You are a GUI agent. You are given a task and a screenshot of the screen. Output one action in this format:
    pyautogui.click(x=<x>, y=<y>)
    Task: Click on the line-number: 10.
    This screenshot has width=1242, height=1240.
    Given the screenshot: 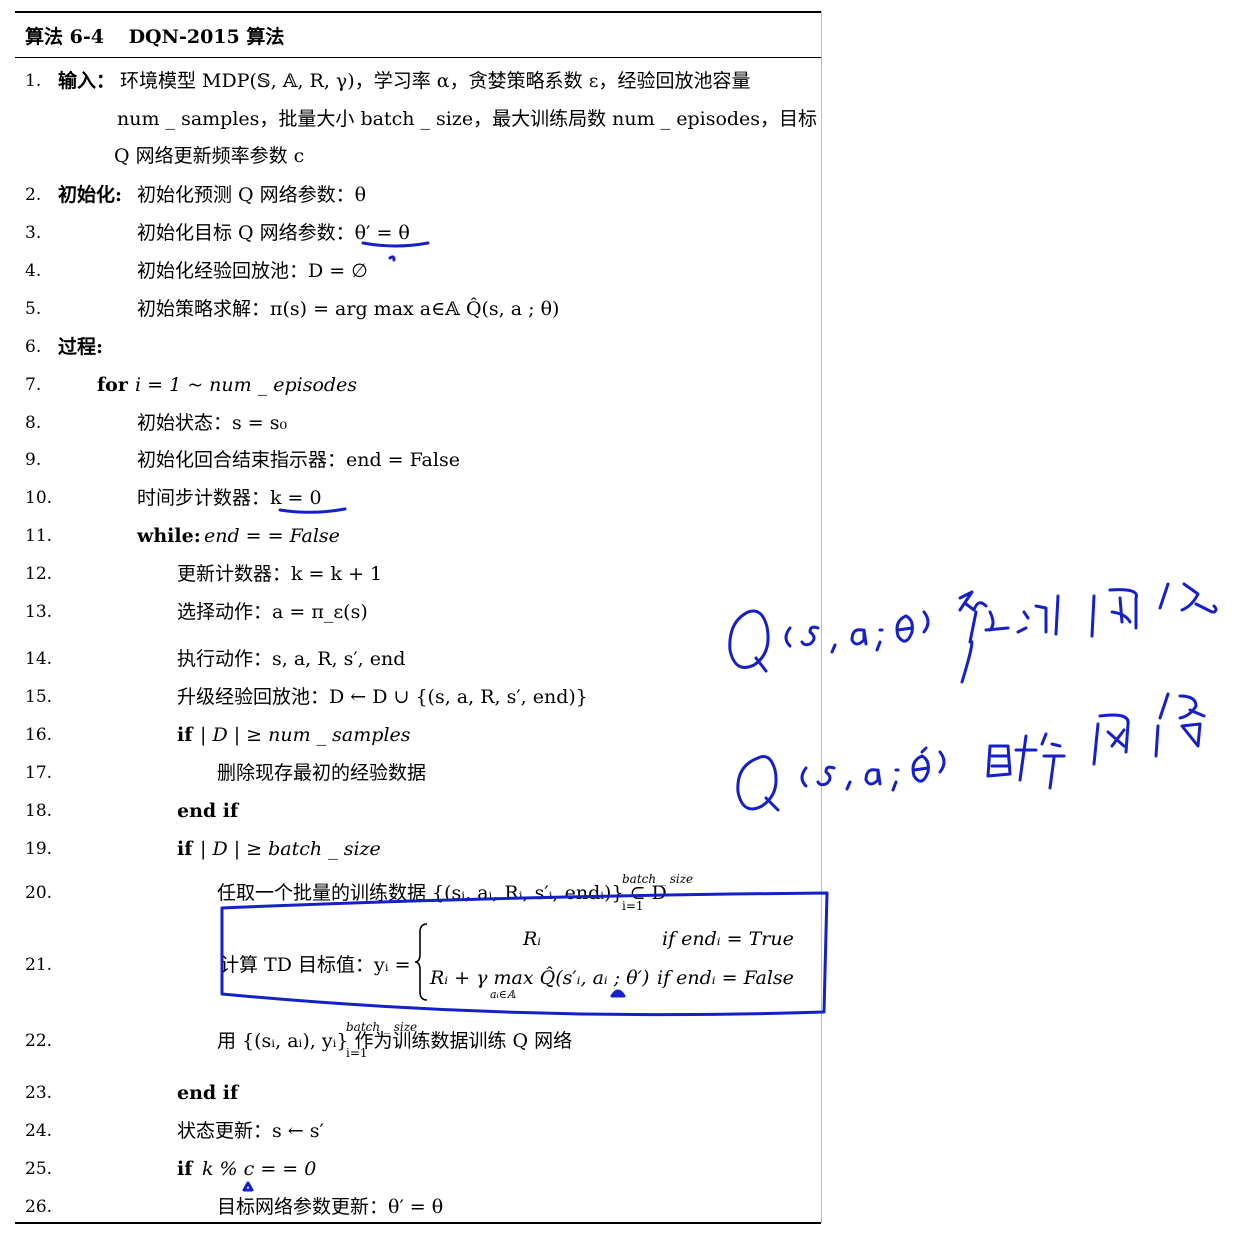 What is the action you would take?
    pyautogui.click(x=39, y=498)
    